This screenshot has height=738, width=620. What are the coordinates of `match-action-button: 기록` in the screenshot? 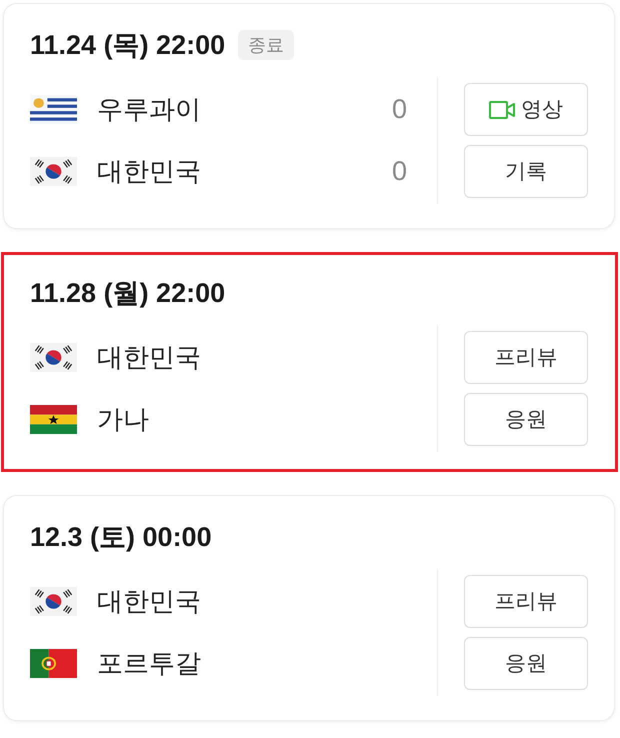 It's located at (526, 171).